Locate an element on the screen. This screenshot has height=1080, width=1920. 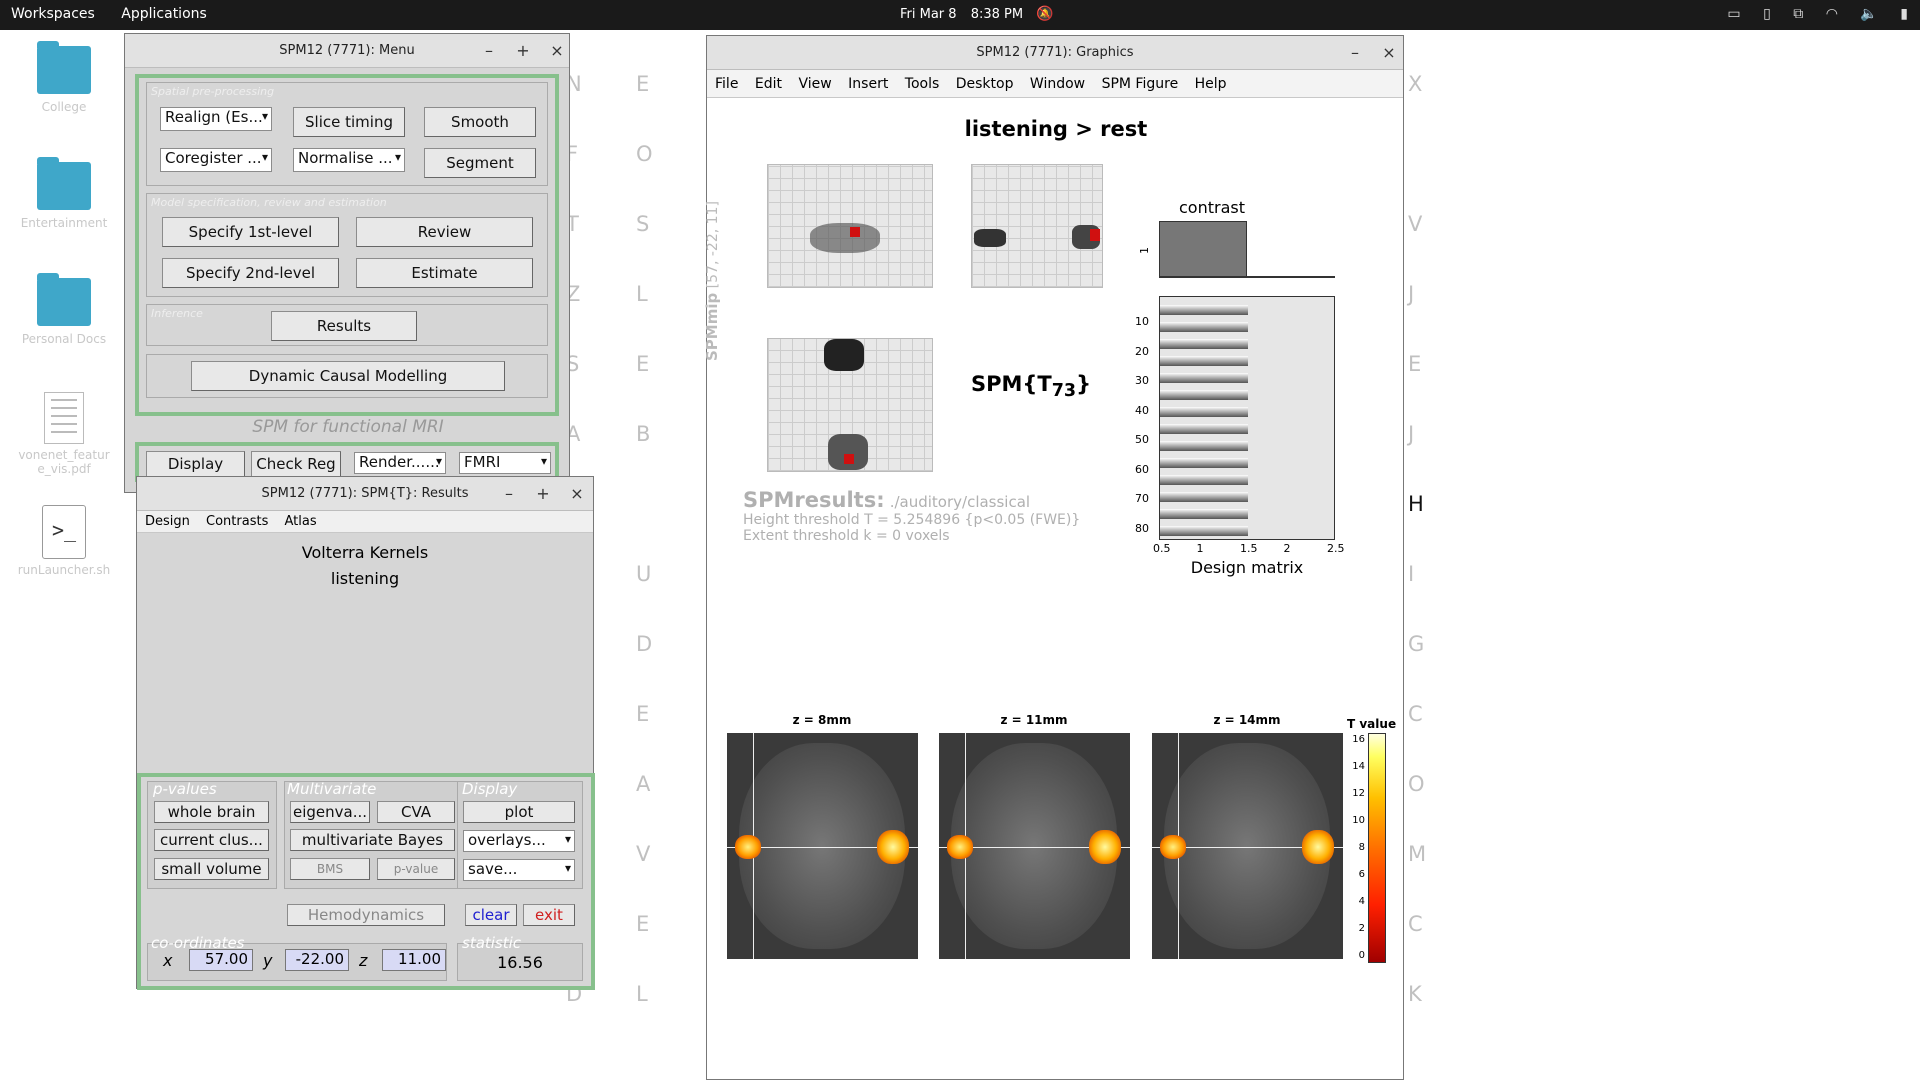
desktop-icon-entertainment: Entertainment is located at coordinates (64, 193).